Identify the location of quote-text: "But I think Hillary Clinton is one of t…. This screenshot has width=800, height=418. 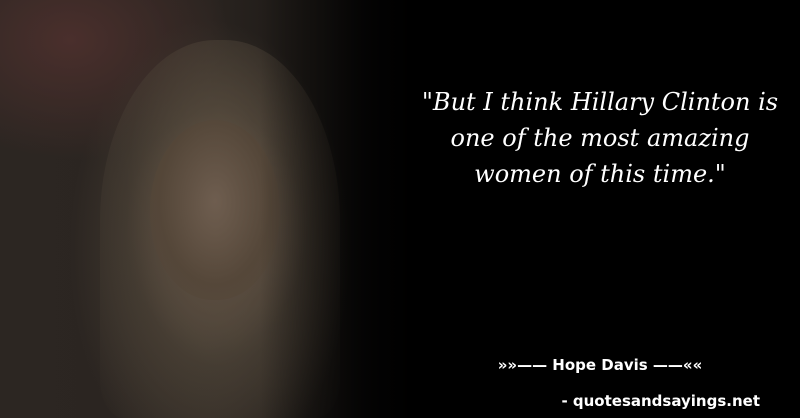
(600, 138).